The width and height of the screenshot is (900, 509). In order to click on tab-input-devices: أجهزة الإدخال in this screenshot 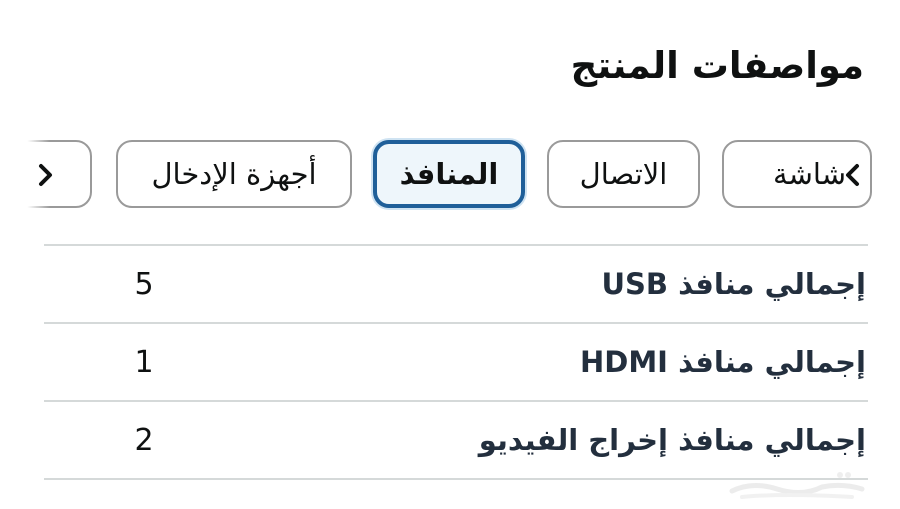, I will do `click(234, 174)`.